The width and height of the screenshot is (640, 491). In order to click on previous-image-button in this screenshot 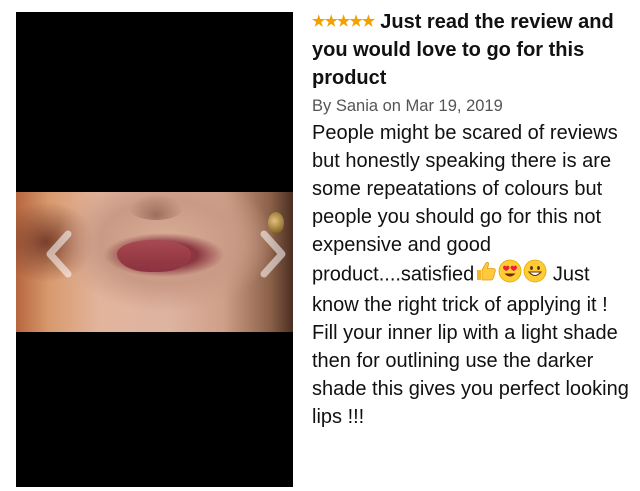, I will do `click(60, 254)`.